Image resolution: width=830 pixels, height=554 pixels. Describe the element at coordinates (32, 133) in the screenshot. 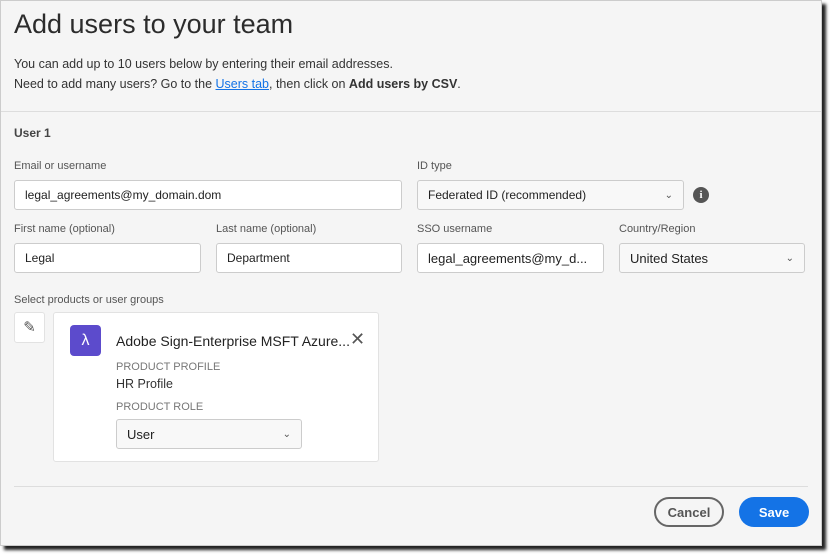

I see `user-heading: User 1` at that location.